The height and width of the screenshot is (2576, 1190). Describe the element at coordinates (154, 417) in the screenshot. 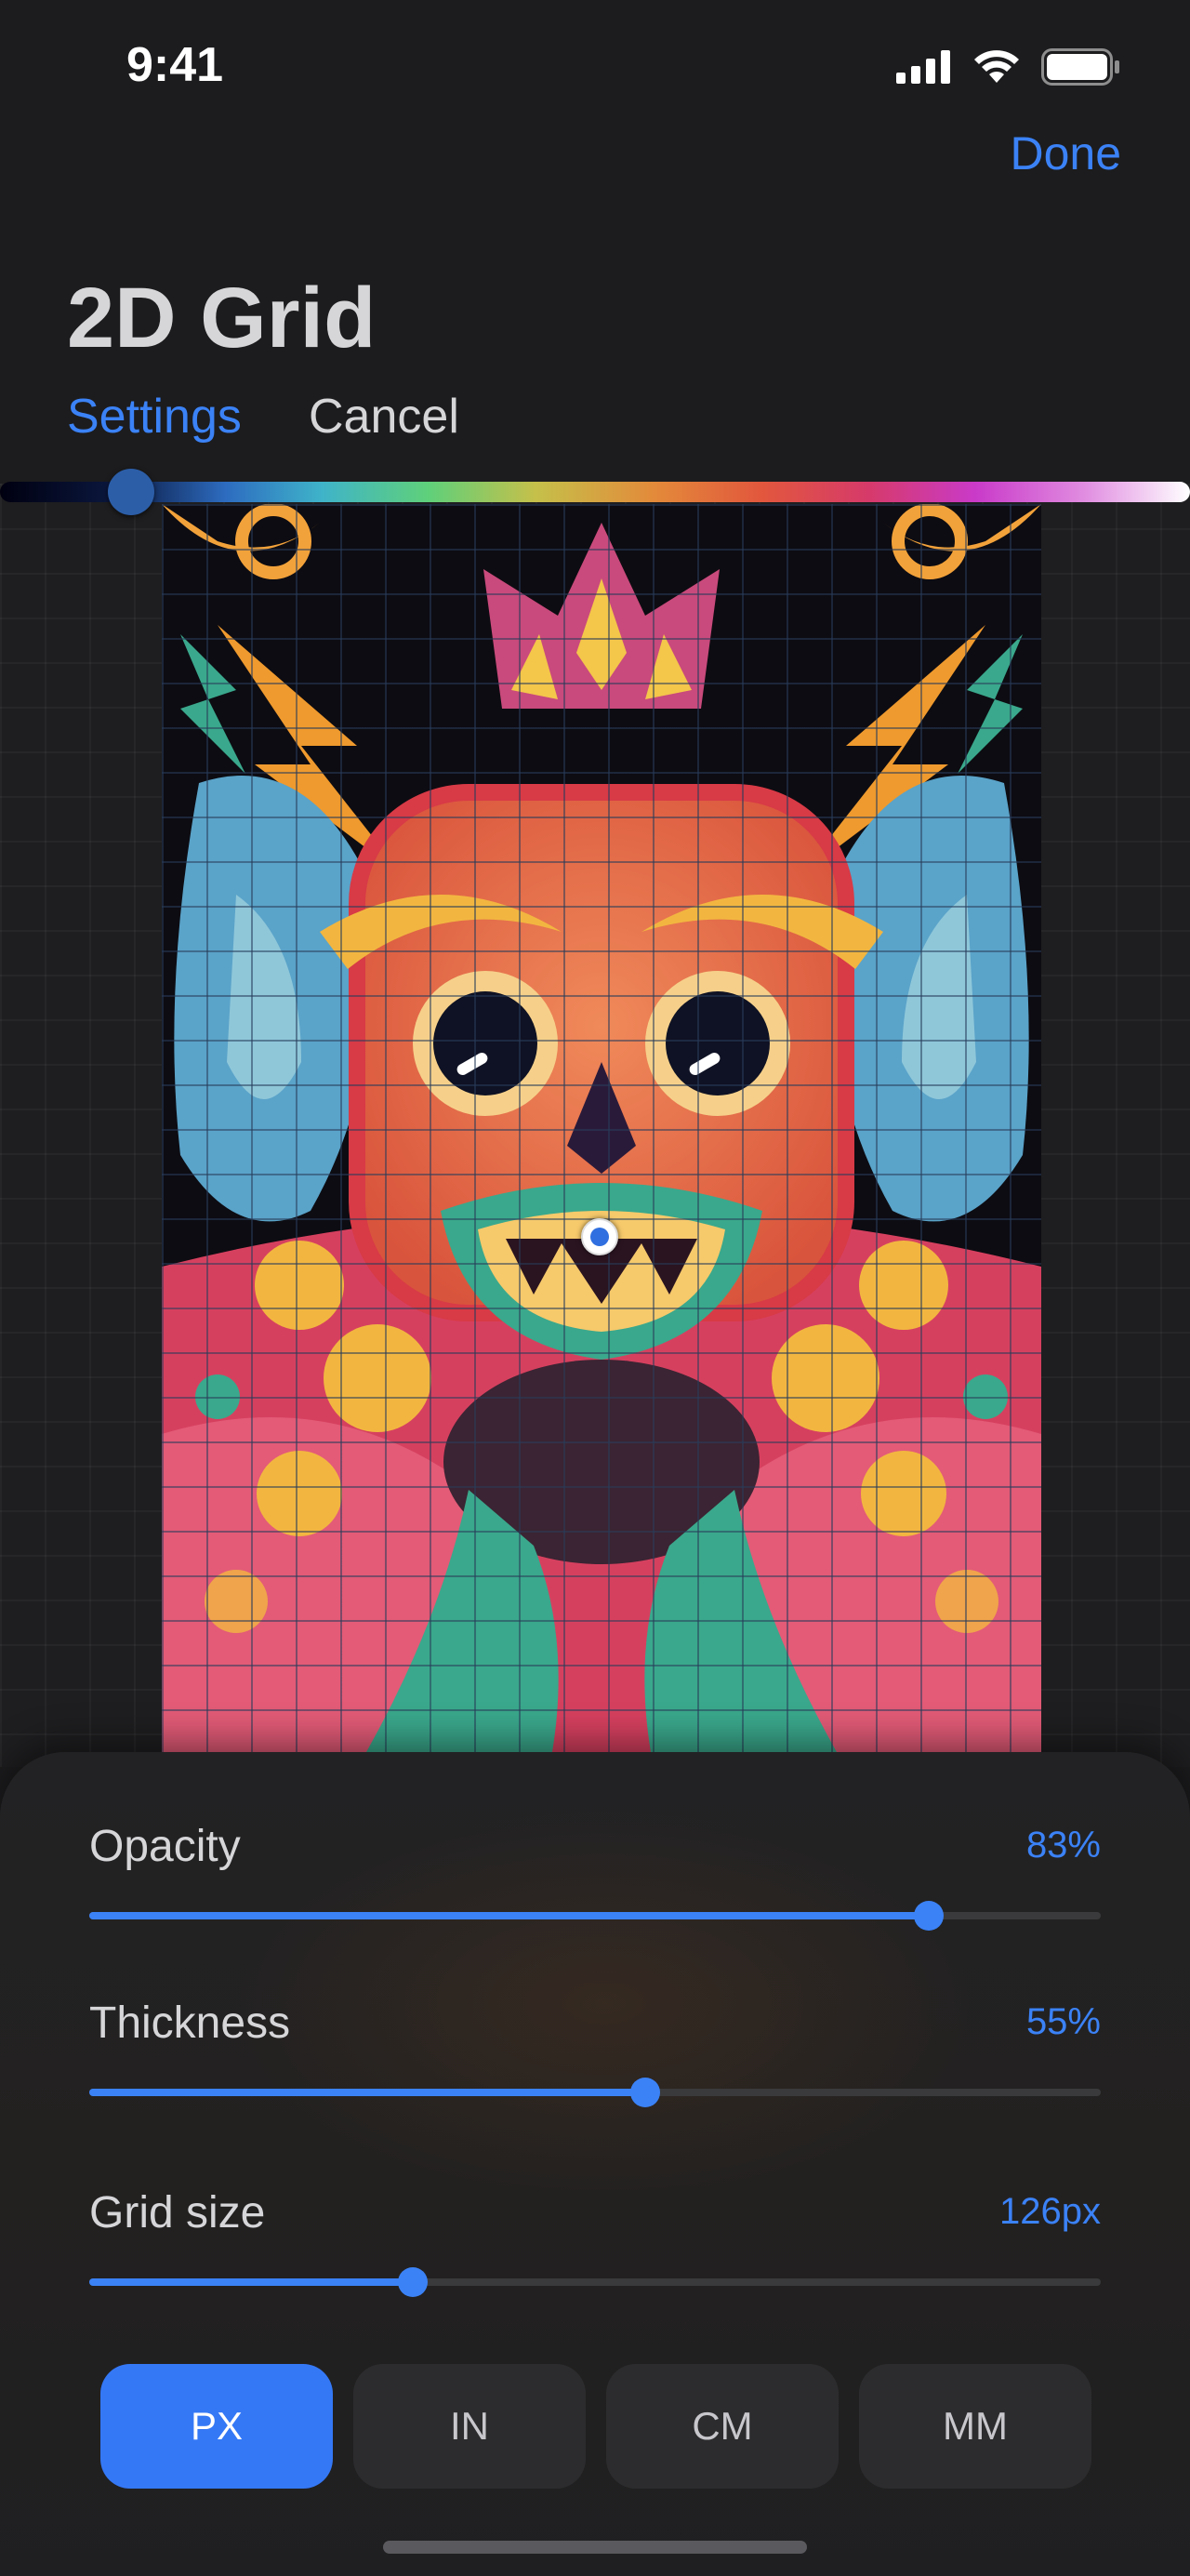

I see `tab-settings: Settings` at that location.